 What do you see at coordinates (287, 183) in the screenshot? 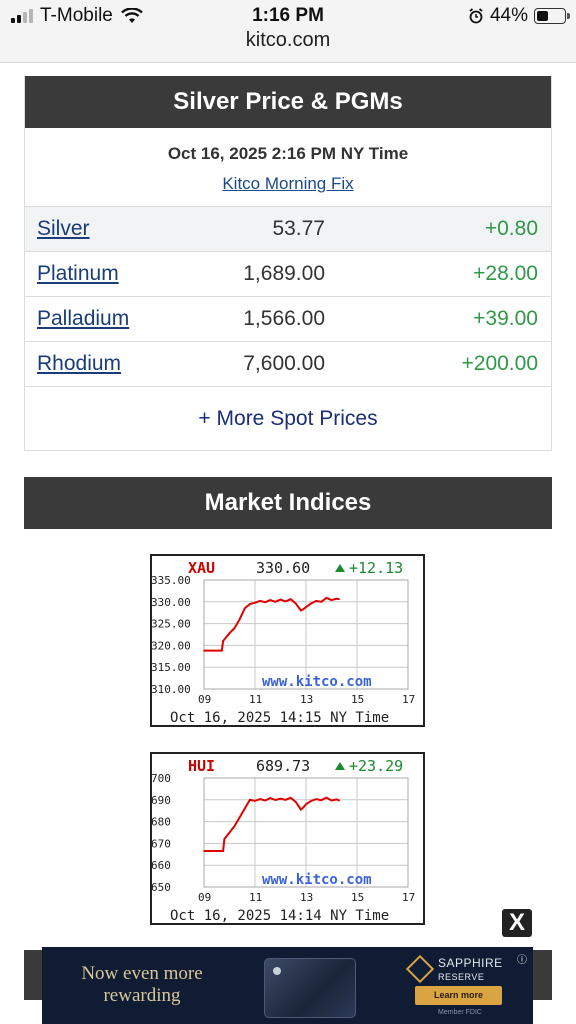
I see `kitco-morning-fix-link: Kitco Morning Fix` at bounding box center [287, 183].